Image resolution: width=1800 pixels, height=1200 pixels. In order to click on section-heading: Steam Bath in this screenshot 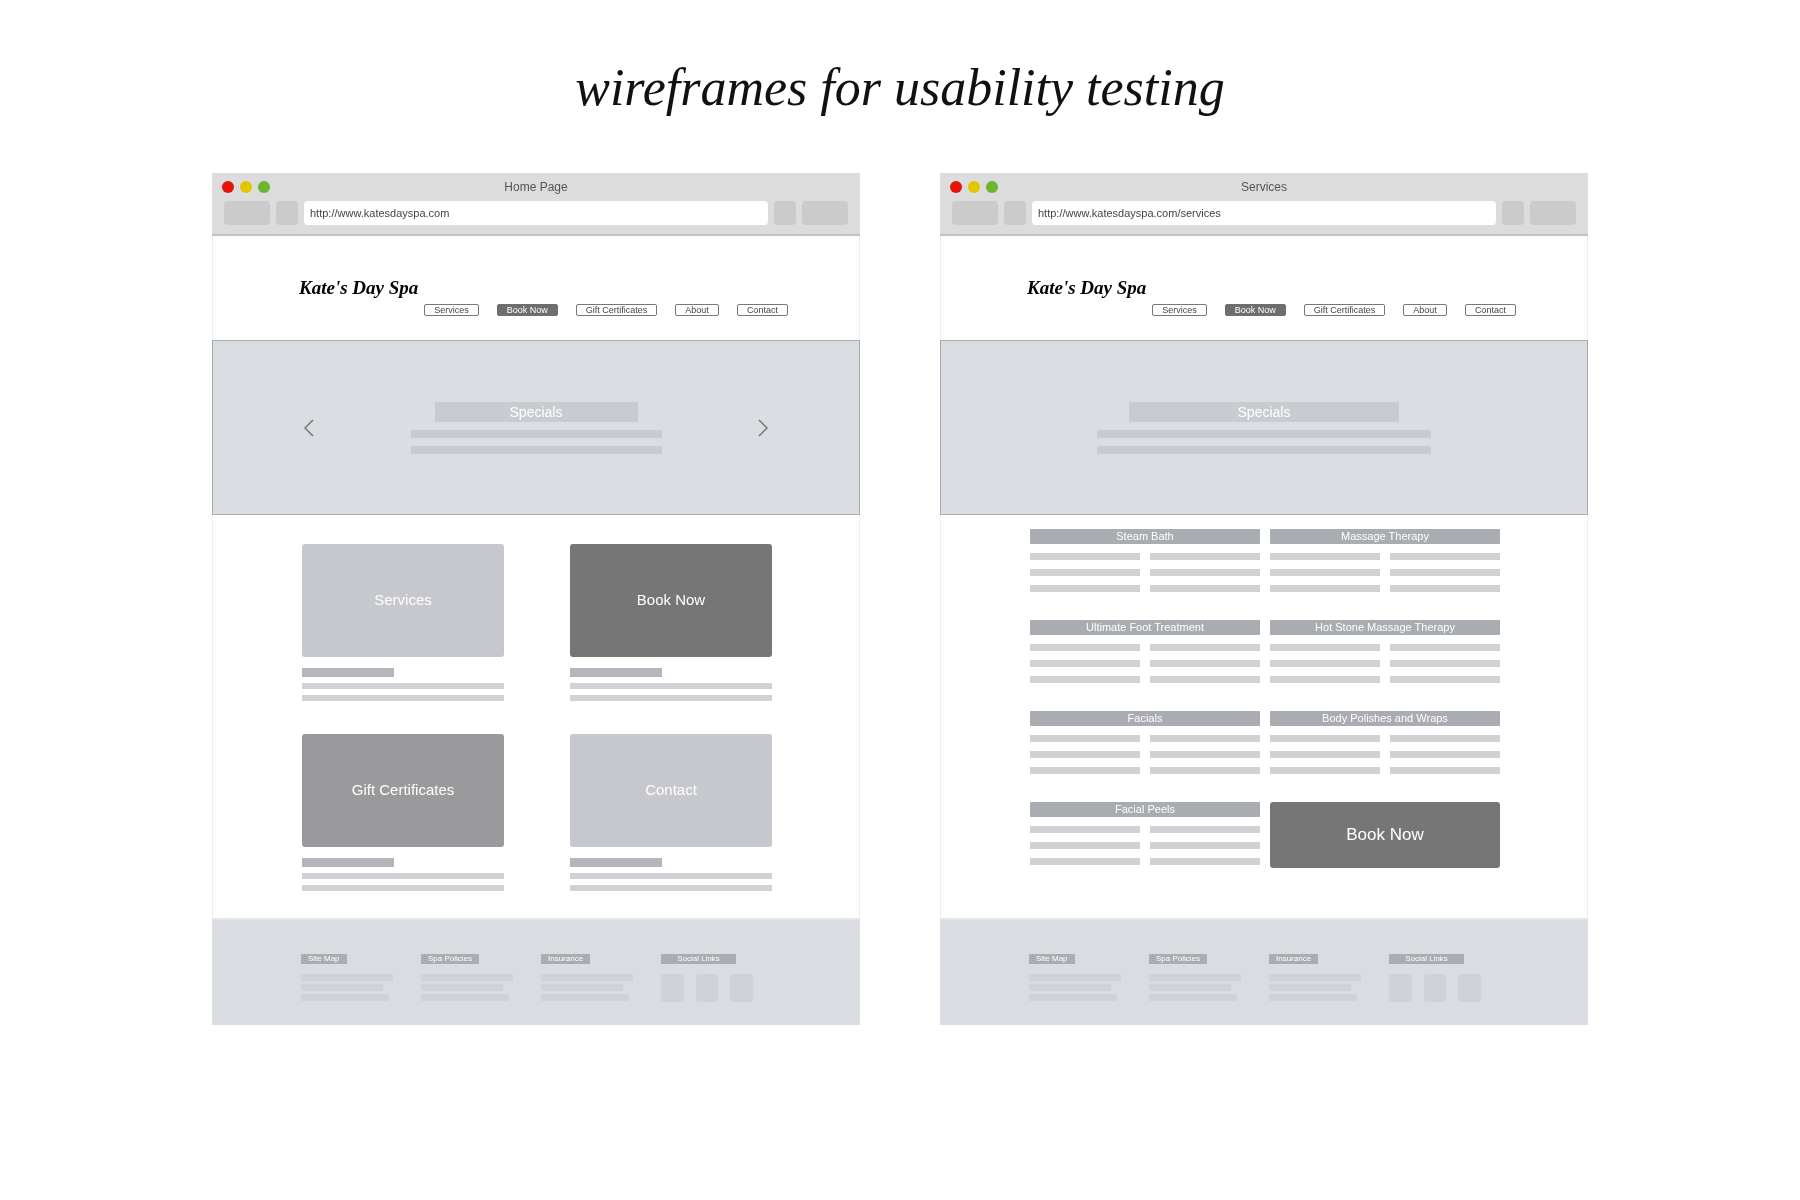, I will do `click(1145, 536)`.